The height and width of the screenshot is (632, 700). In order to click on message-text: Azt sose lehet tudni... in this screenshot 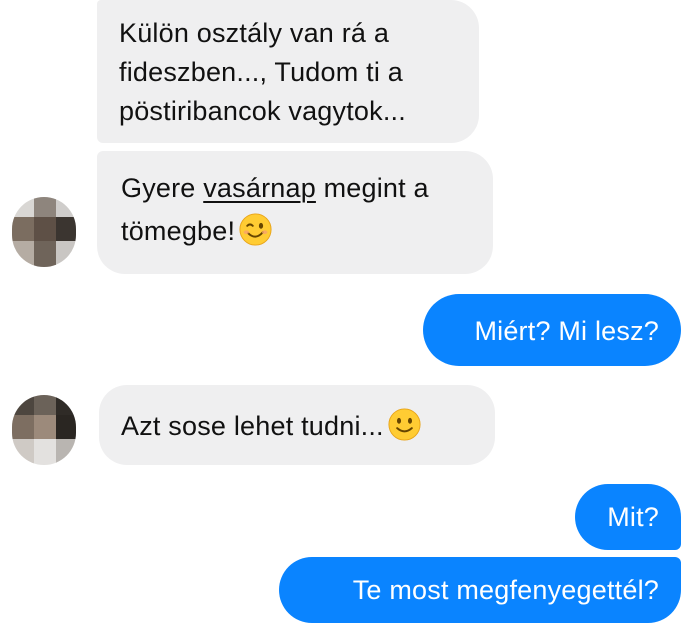, I will do `click(252, 426)`.